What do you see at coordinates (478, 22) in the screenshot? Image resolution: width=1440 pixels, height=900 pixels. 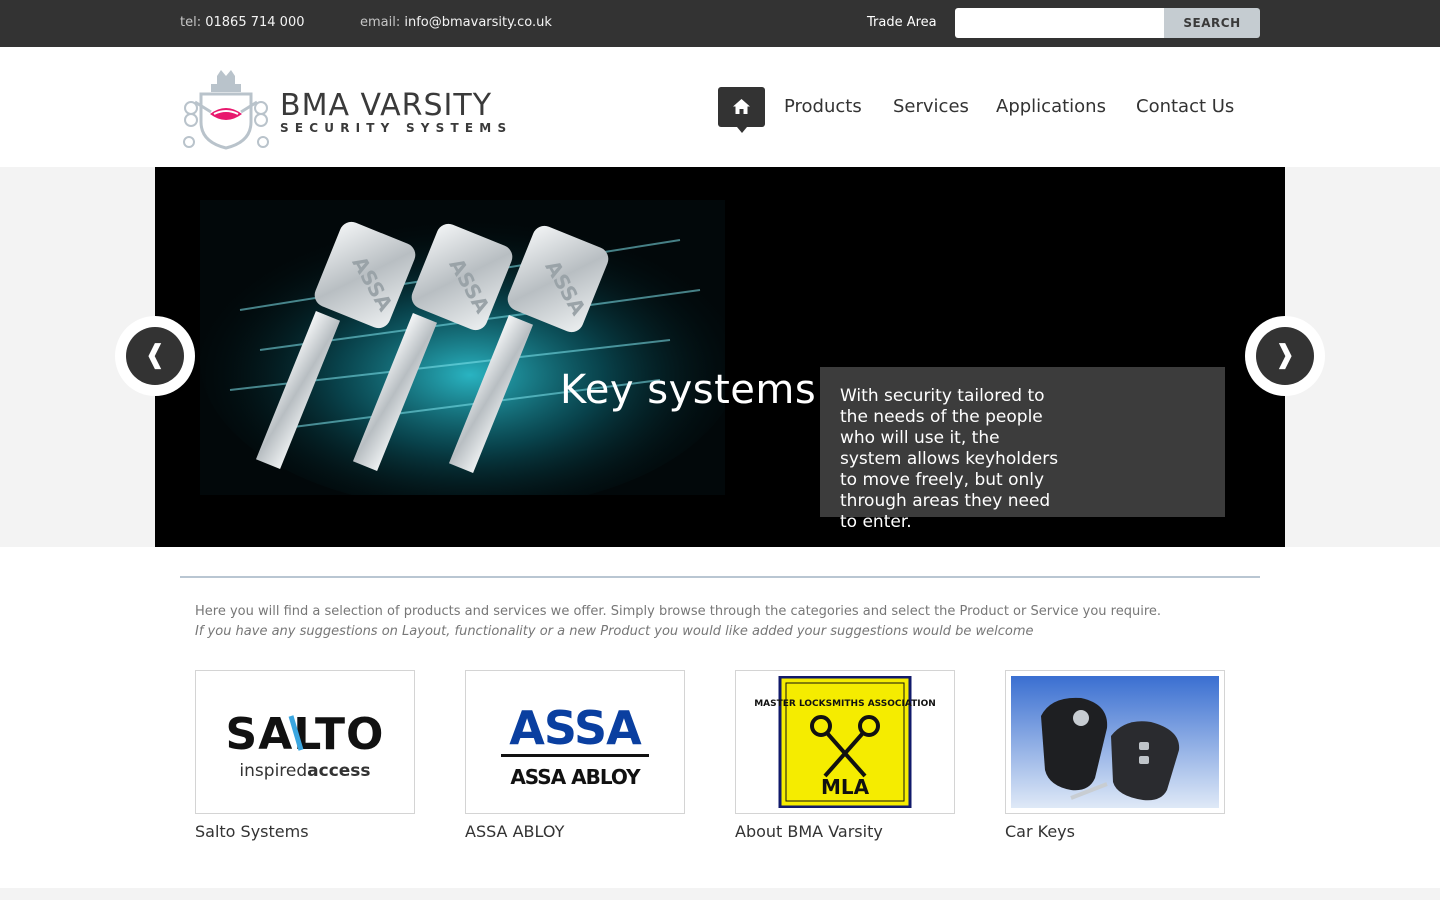 I see `email-address: info@bmavarsity.co.uk` at bounding box center [478, 22].